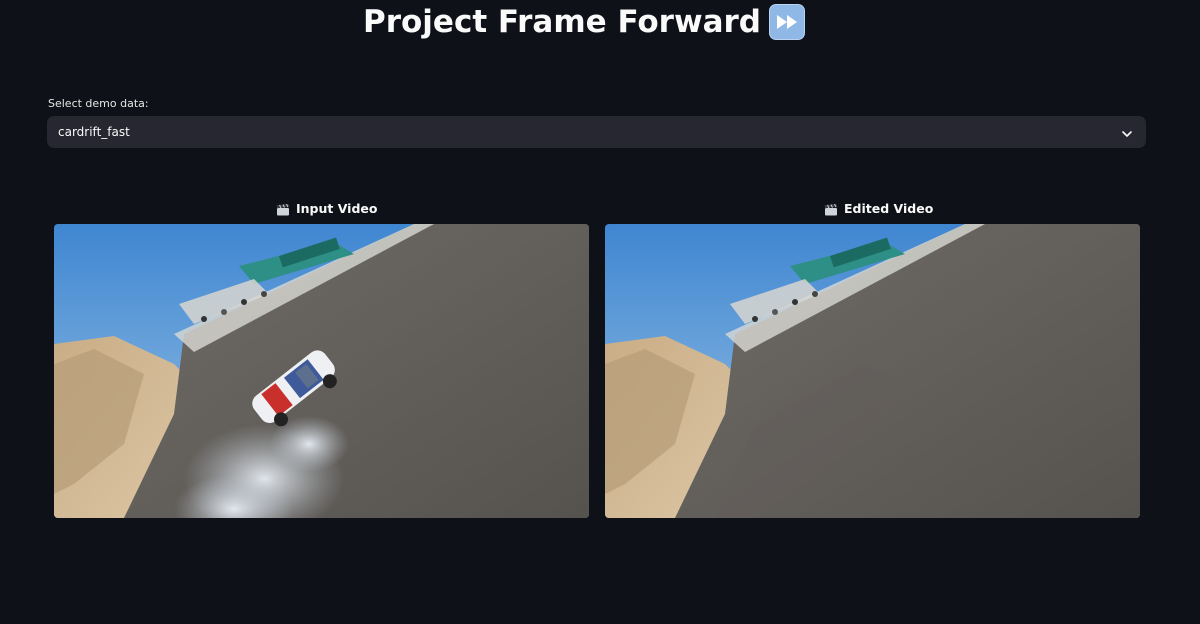 Image resolution: width=1200 pixels, height=624 pixels. Describe the element at coordinates (787, 22) in the screenshot. I see `fast-forward-icon` at that location.